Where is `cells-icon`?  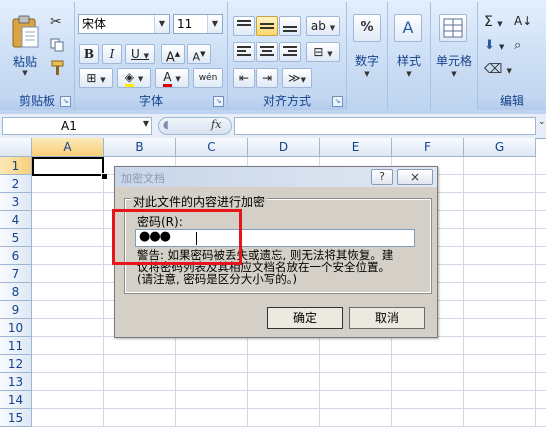 cells-icon is located at coordinates (453, 28).